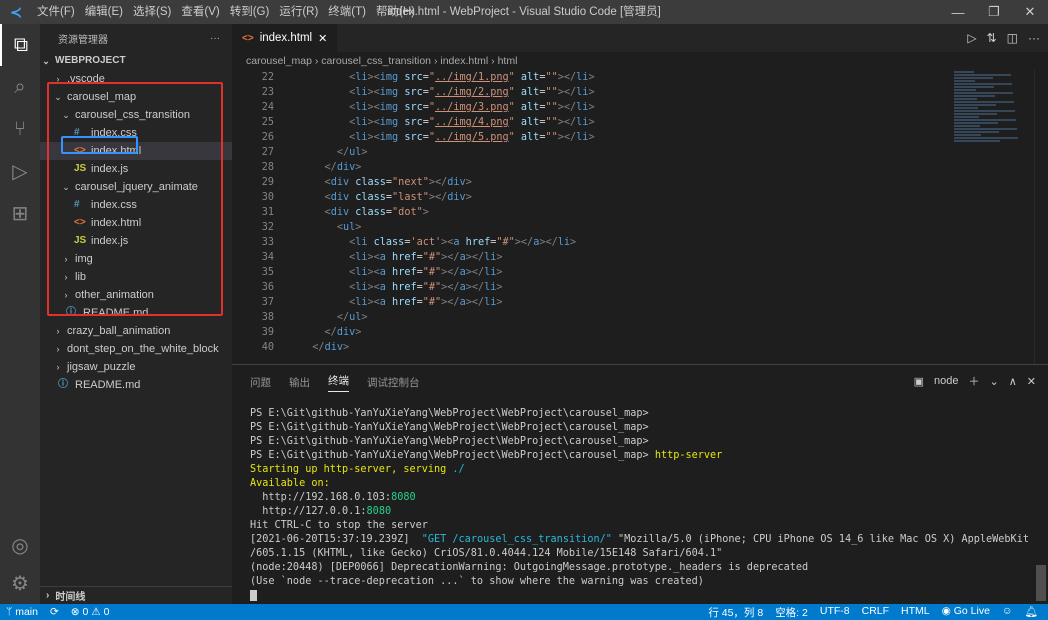  What do you see at coordinates (20, 45) in the screenshot?
I see `explorer-icon: ⧉` at bounding box center [20, 45].